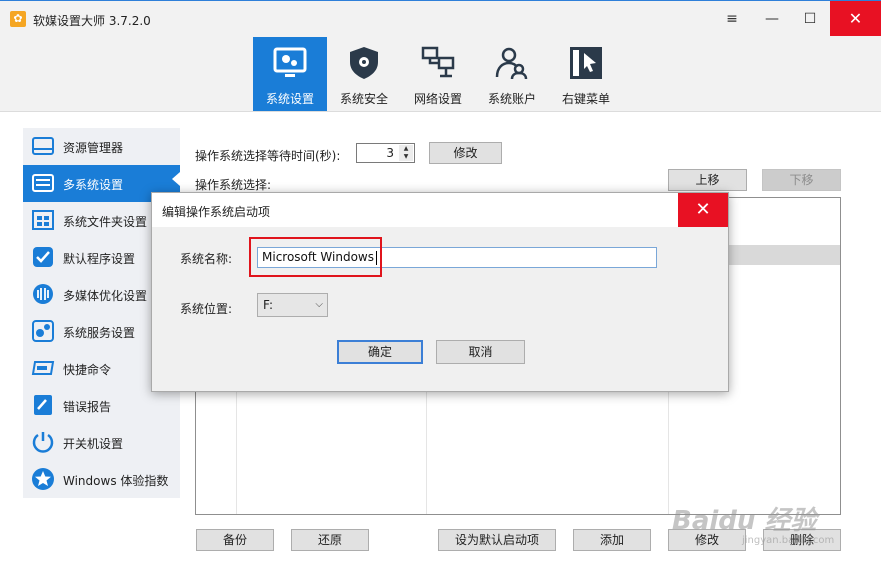 This screenshot has width=881, height=582. Describe the element at coordinates (268, 305) in the screenshot. I see `system-location-value: F:` at that location.